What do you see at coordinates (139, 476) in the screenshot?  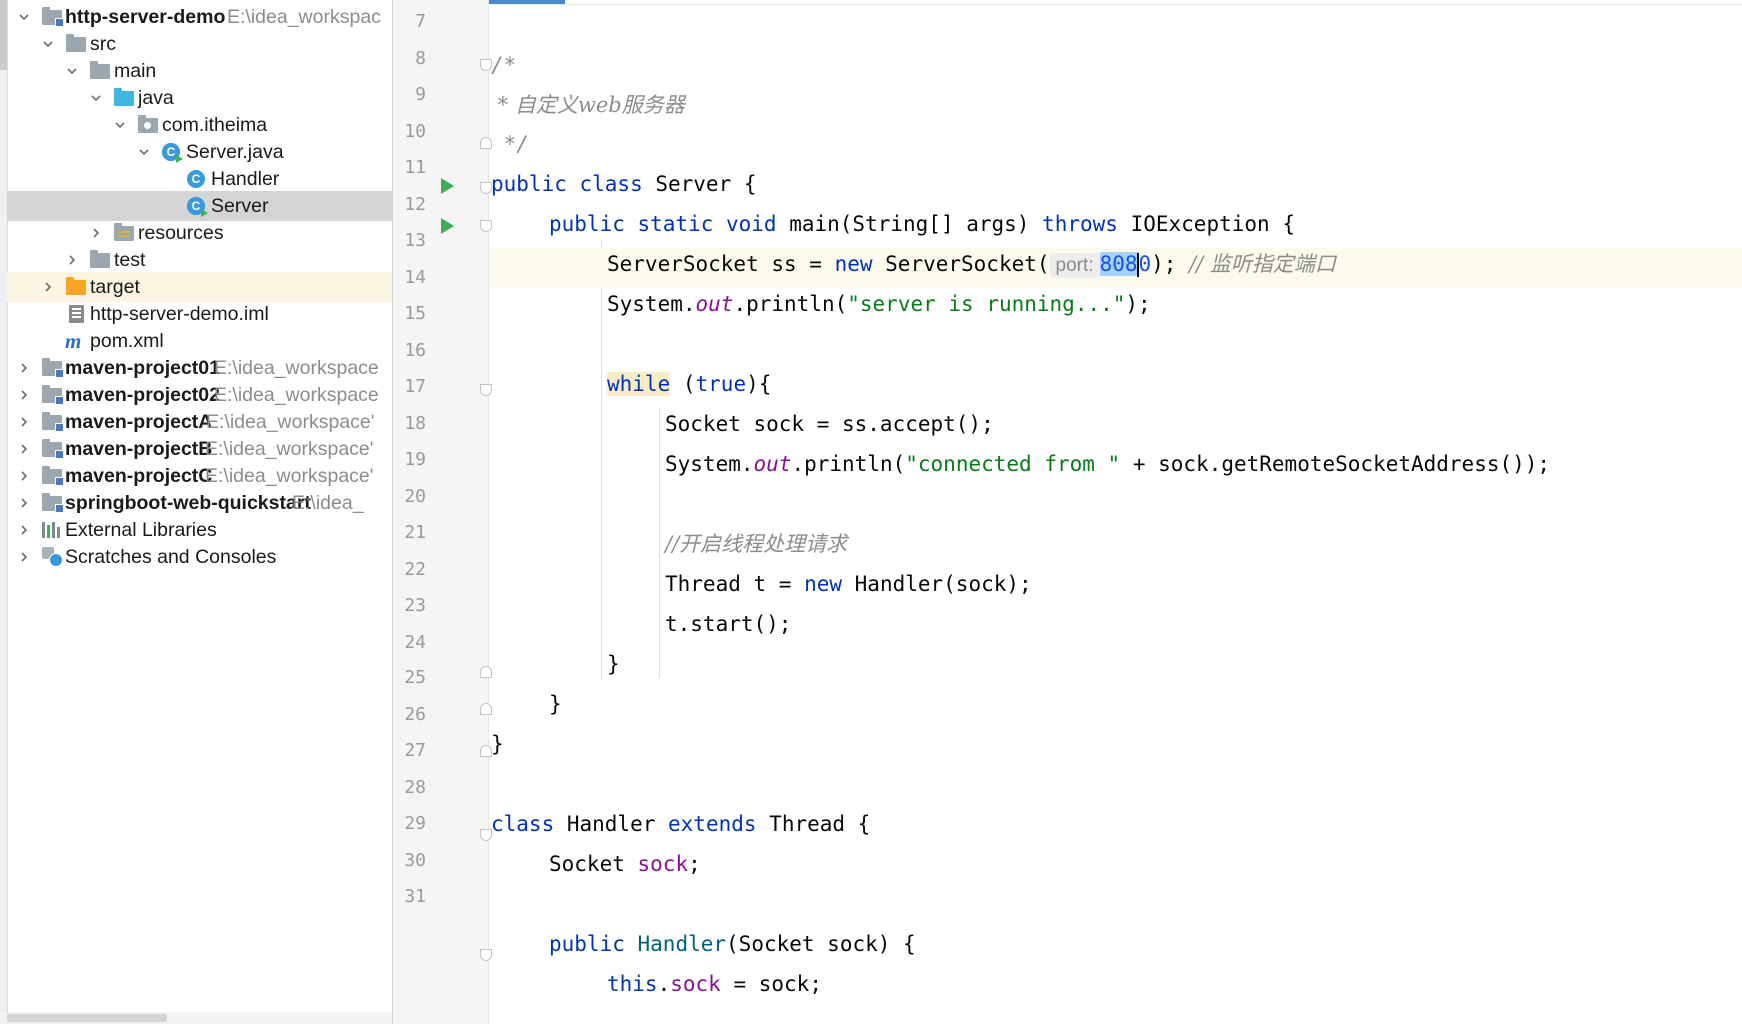 I see `tree-item-label: maven-projectC` at bounding box center [139, 476].